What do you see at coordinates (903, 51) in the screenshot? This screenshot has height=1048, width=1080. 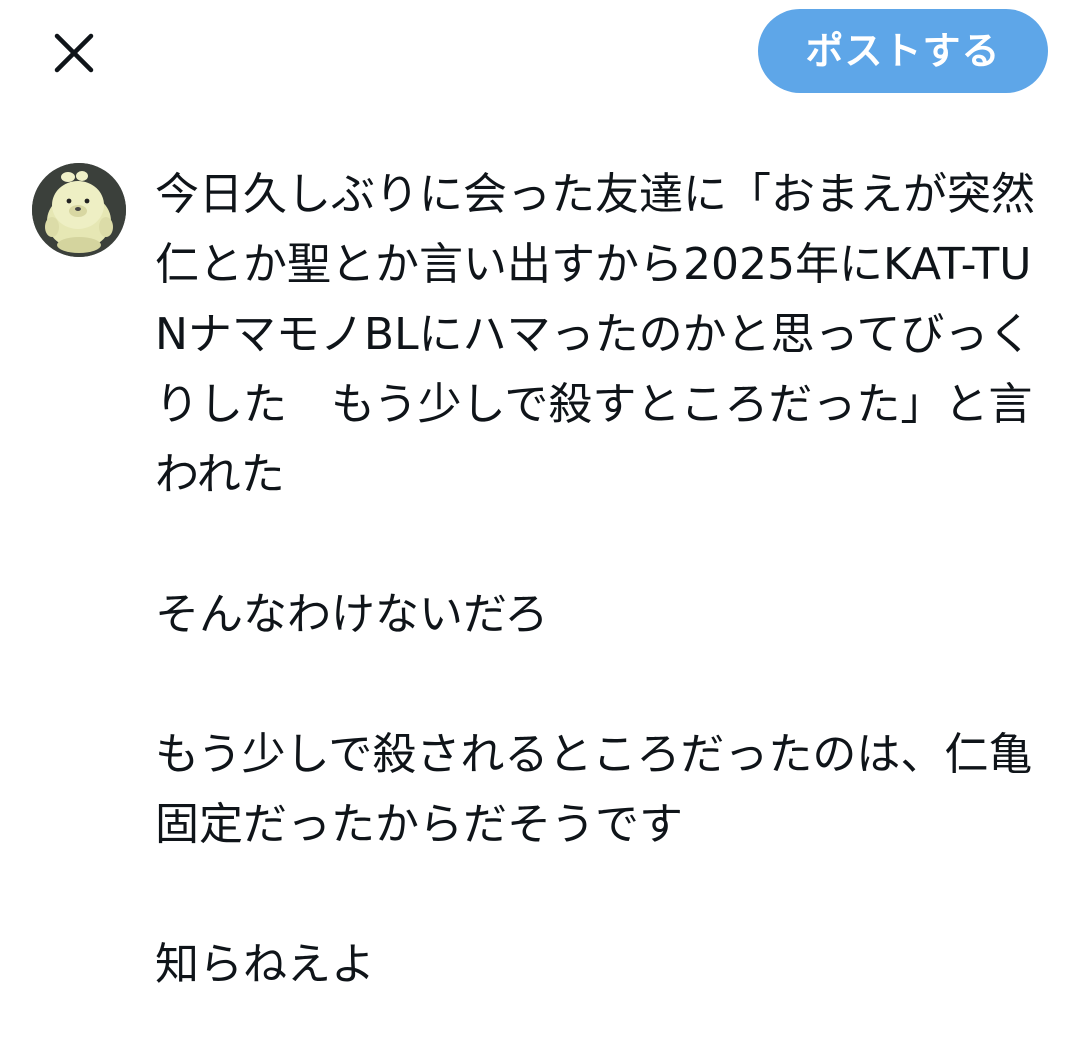 I see `post-button: ポストする` at bounding box center [903, 51].